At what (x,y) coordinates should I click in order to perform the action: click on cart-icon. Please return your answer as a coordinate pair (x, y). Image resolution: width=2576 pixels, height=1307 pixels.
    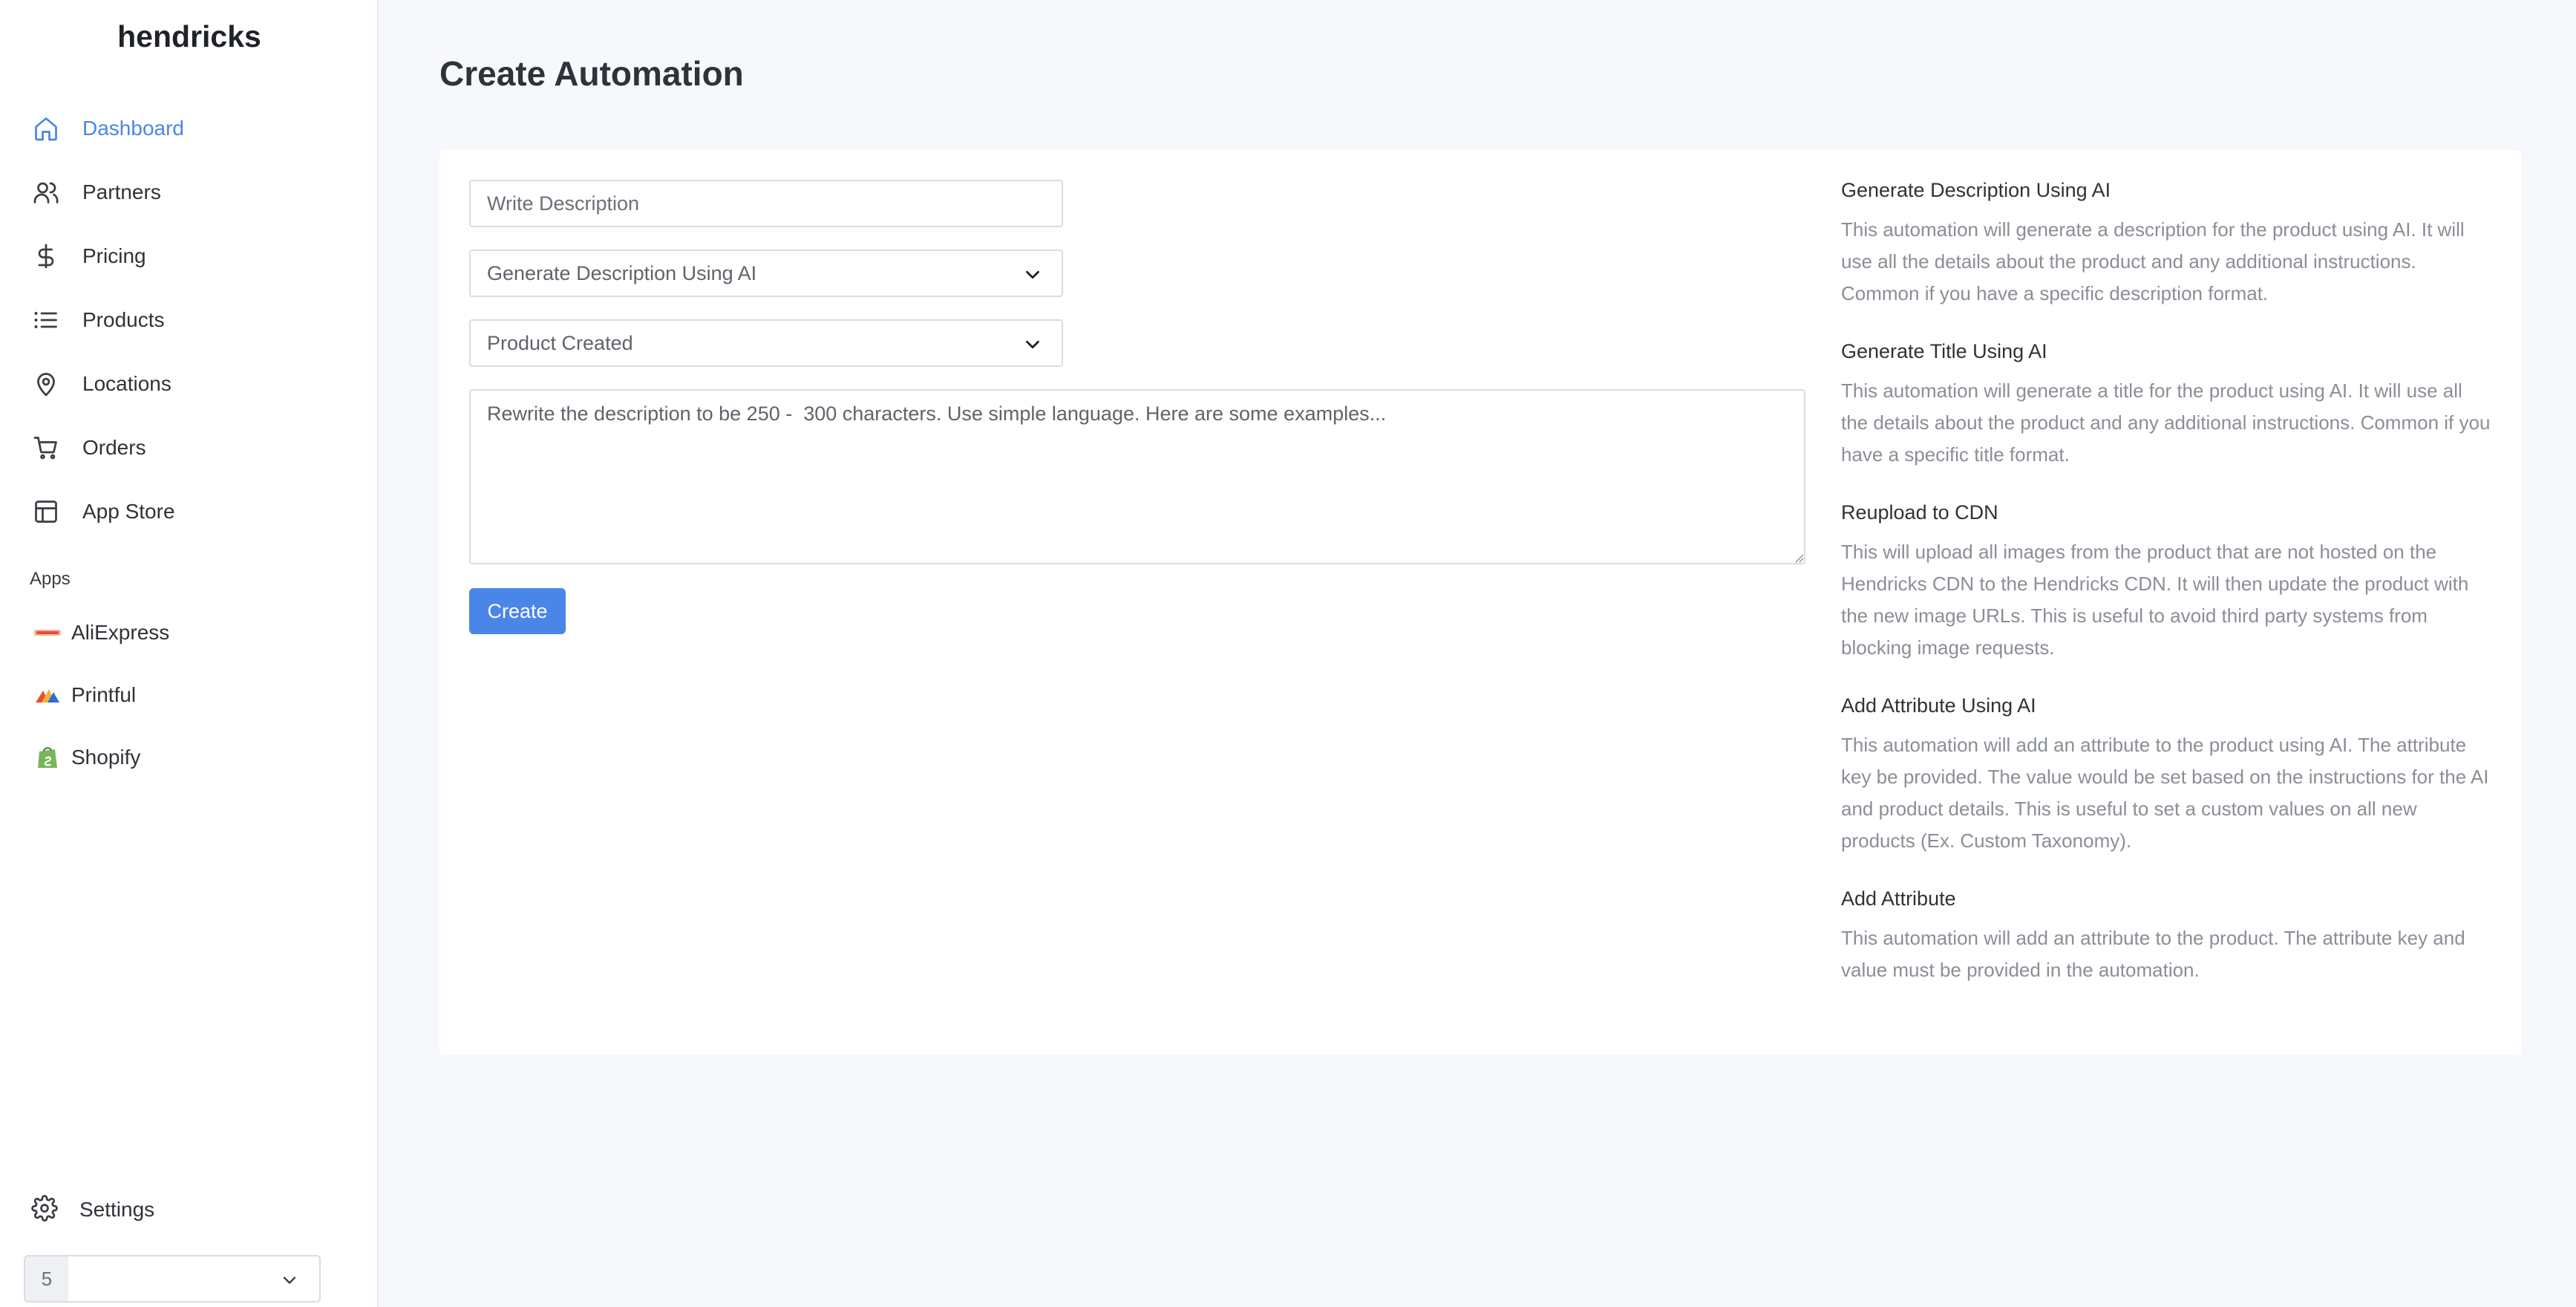
    Looking at the image, I should click on (46, 448).